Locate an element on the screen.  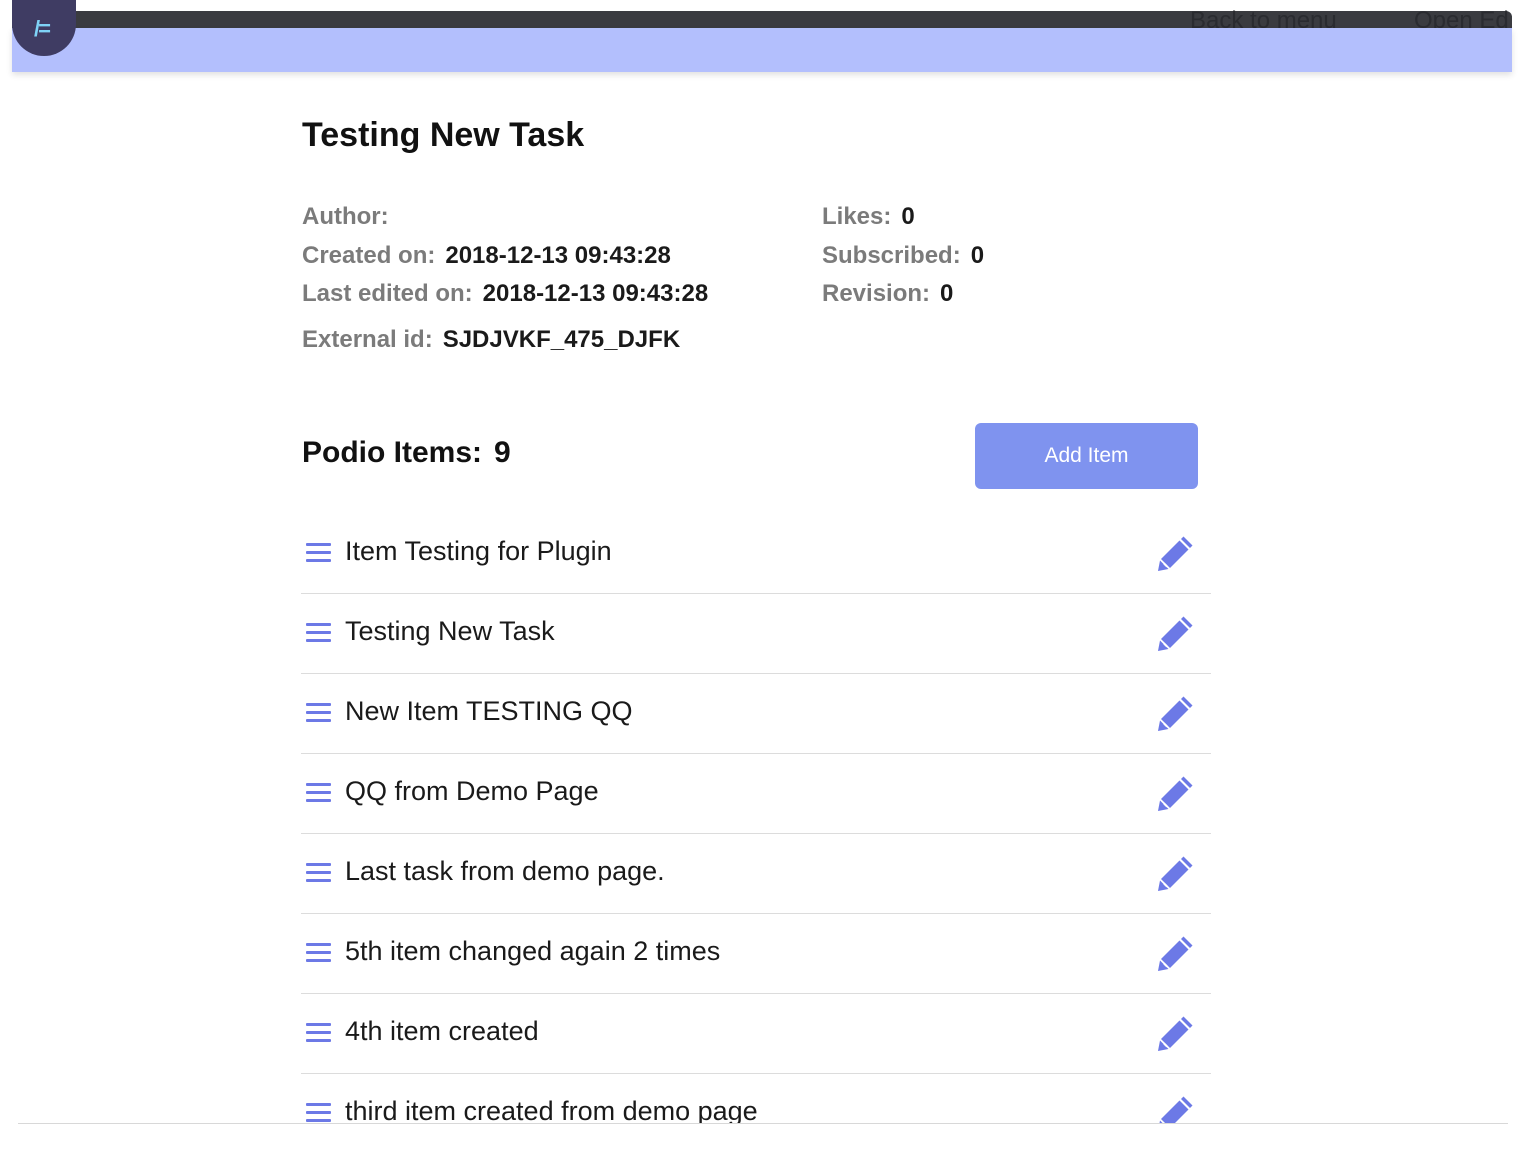
podio-items-label: Podio Items: is located at coordinates (392, 452).